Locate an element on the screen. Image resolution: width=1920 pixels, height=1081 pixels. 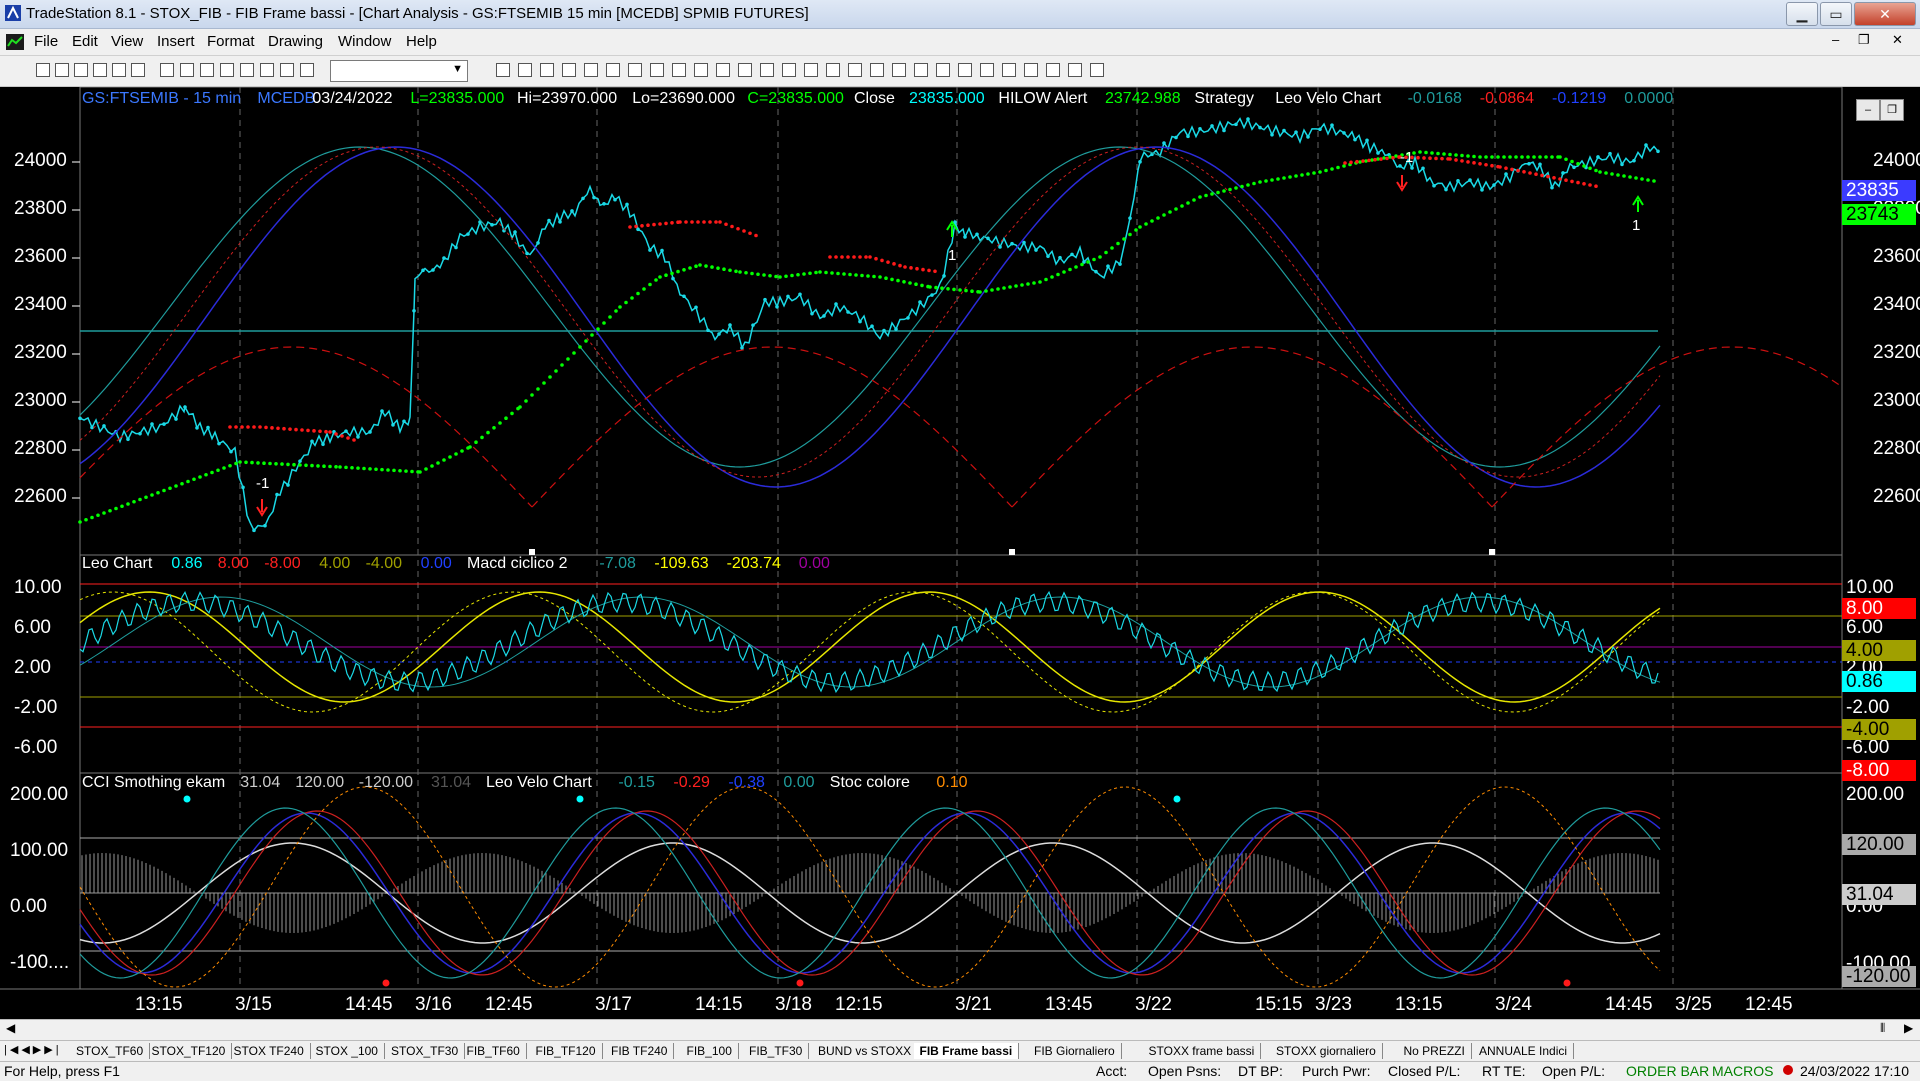
workspace-tab: STOX _100 is located at coordinates (347, 1051).